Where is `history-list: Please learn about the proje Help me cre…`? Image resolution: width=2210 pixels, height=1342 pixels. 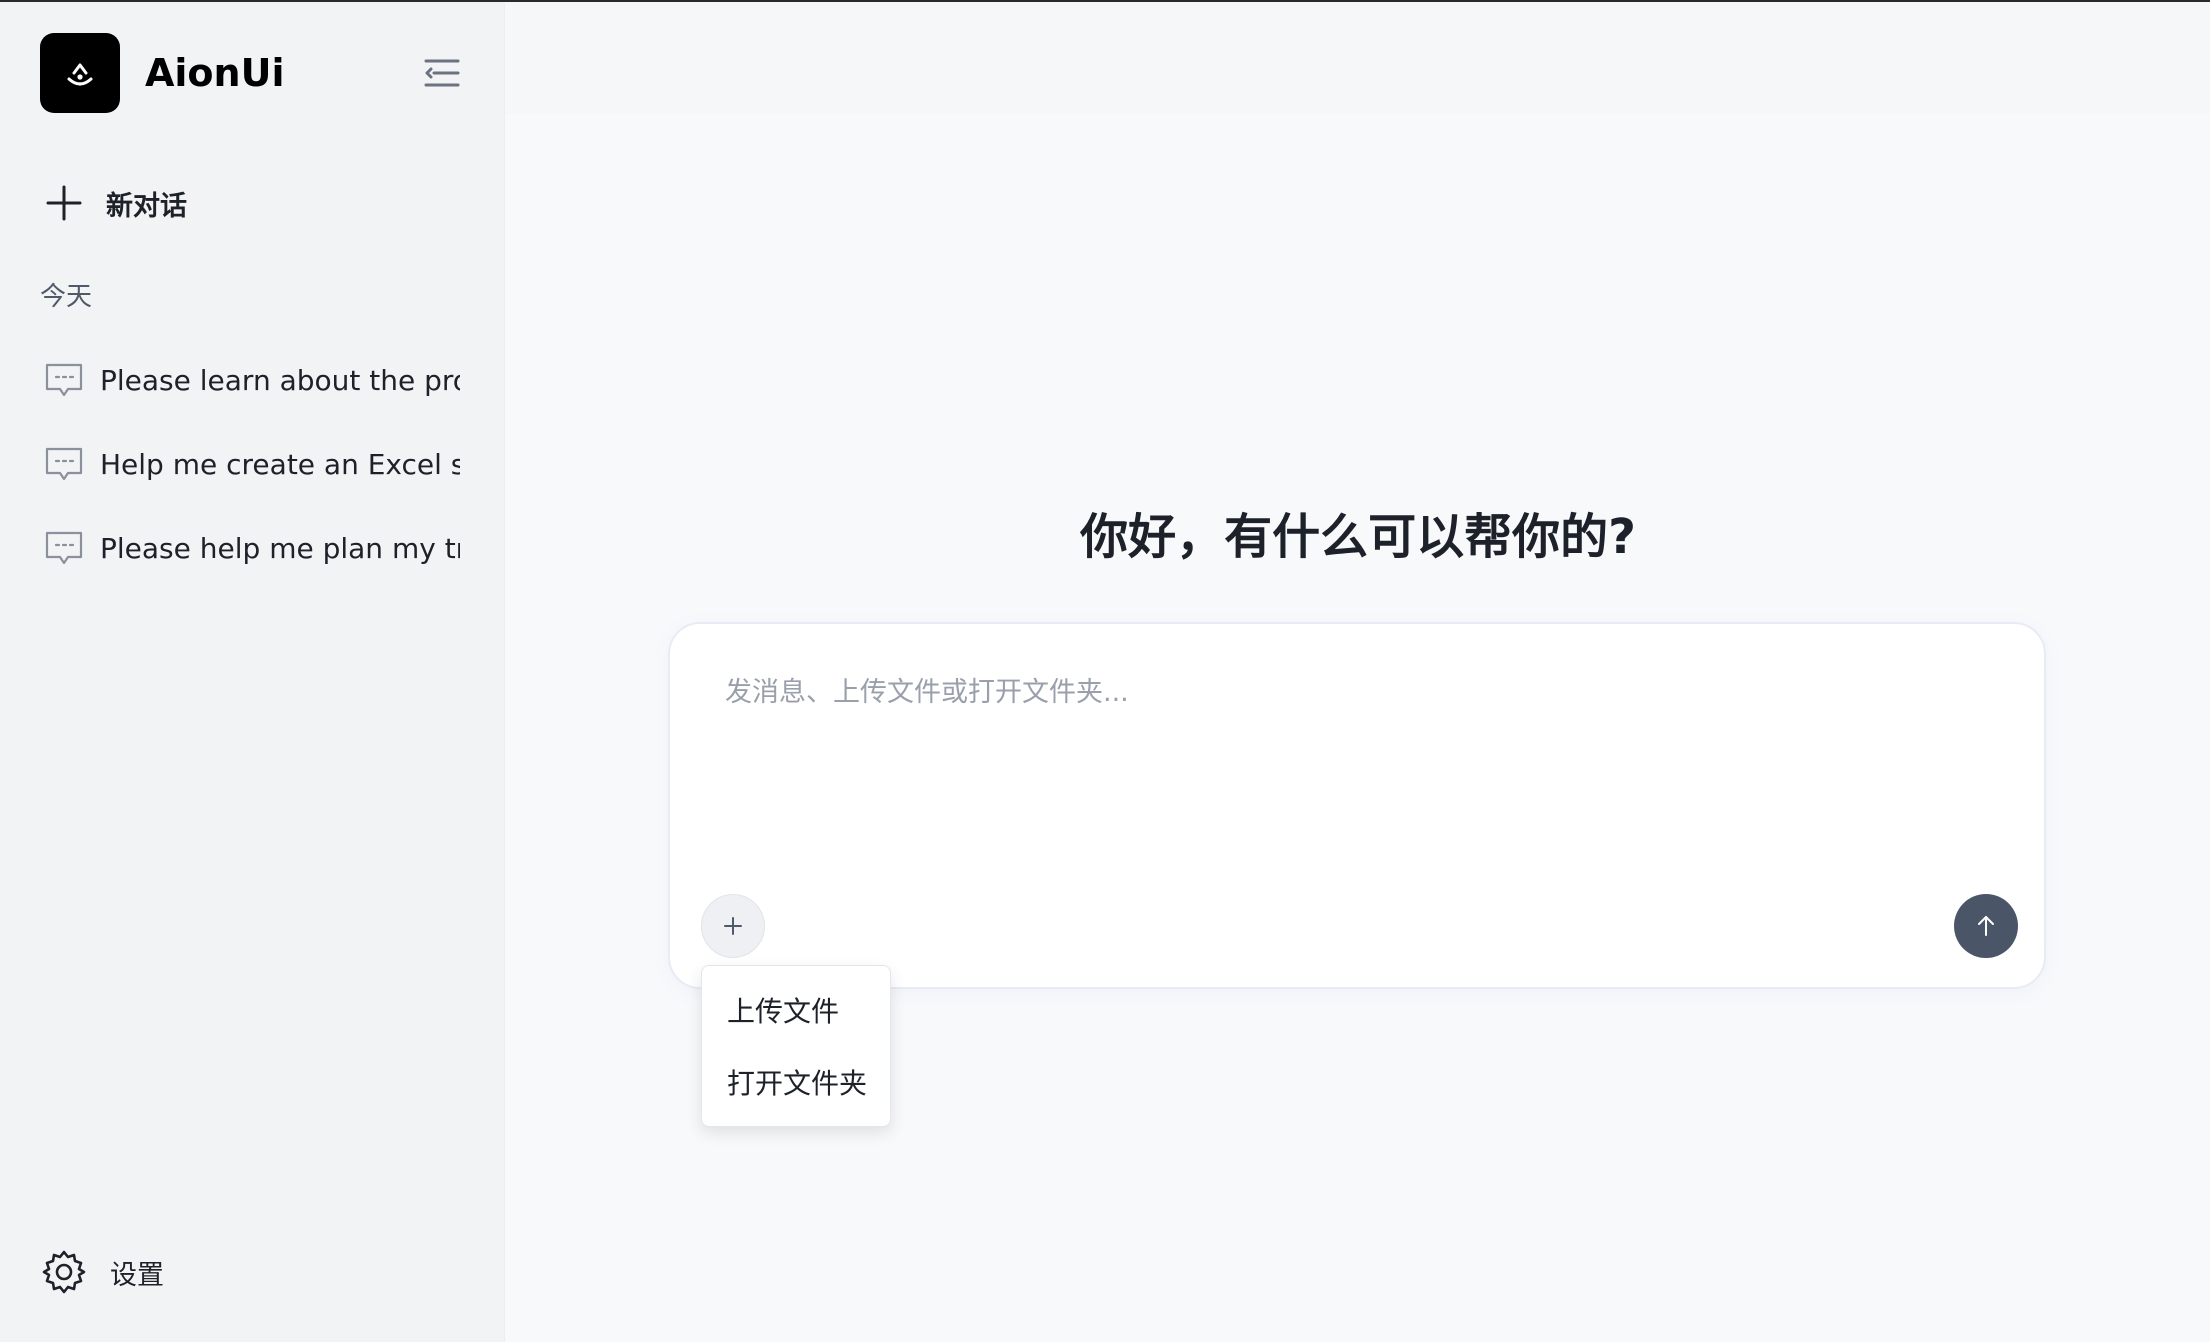
history-list: Please learn about the proje Help me cre… is located at coordinates (254, 464).